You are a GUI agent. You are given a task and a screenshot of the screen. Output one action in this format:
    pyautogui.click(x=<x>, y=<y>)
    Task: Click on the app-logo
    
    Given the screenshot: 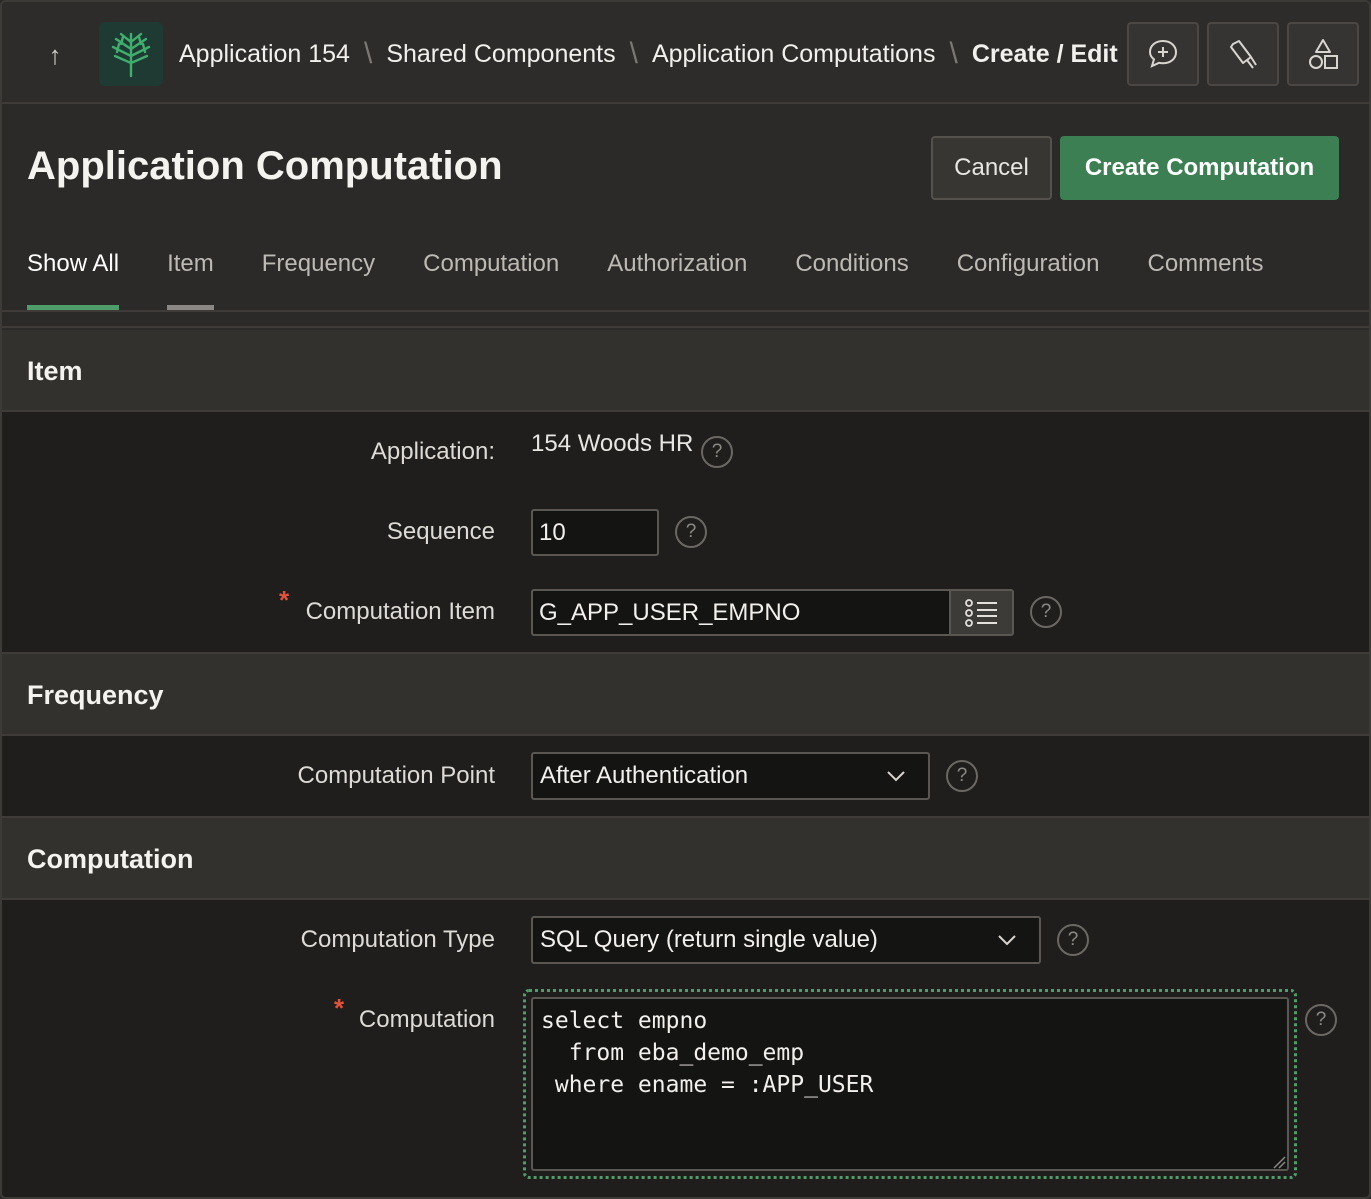 What is the action you would take?
    pyautogui.click(x=131, y=54)
    